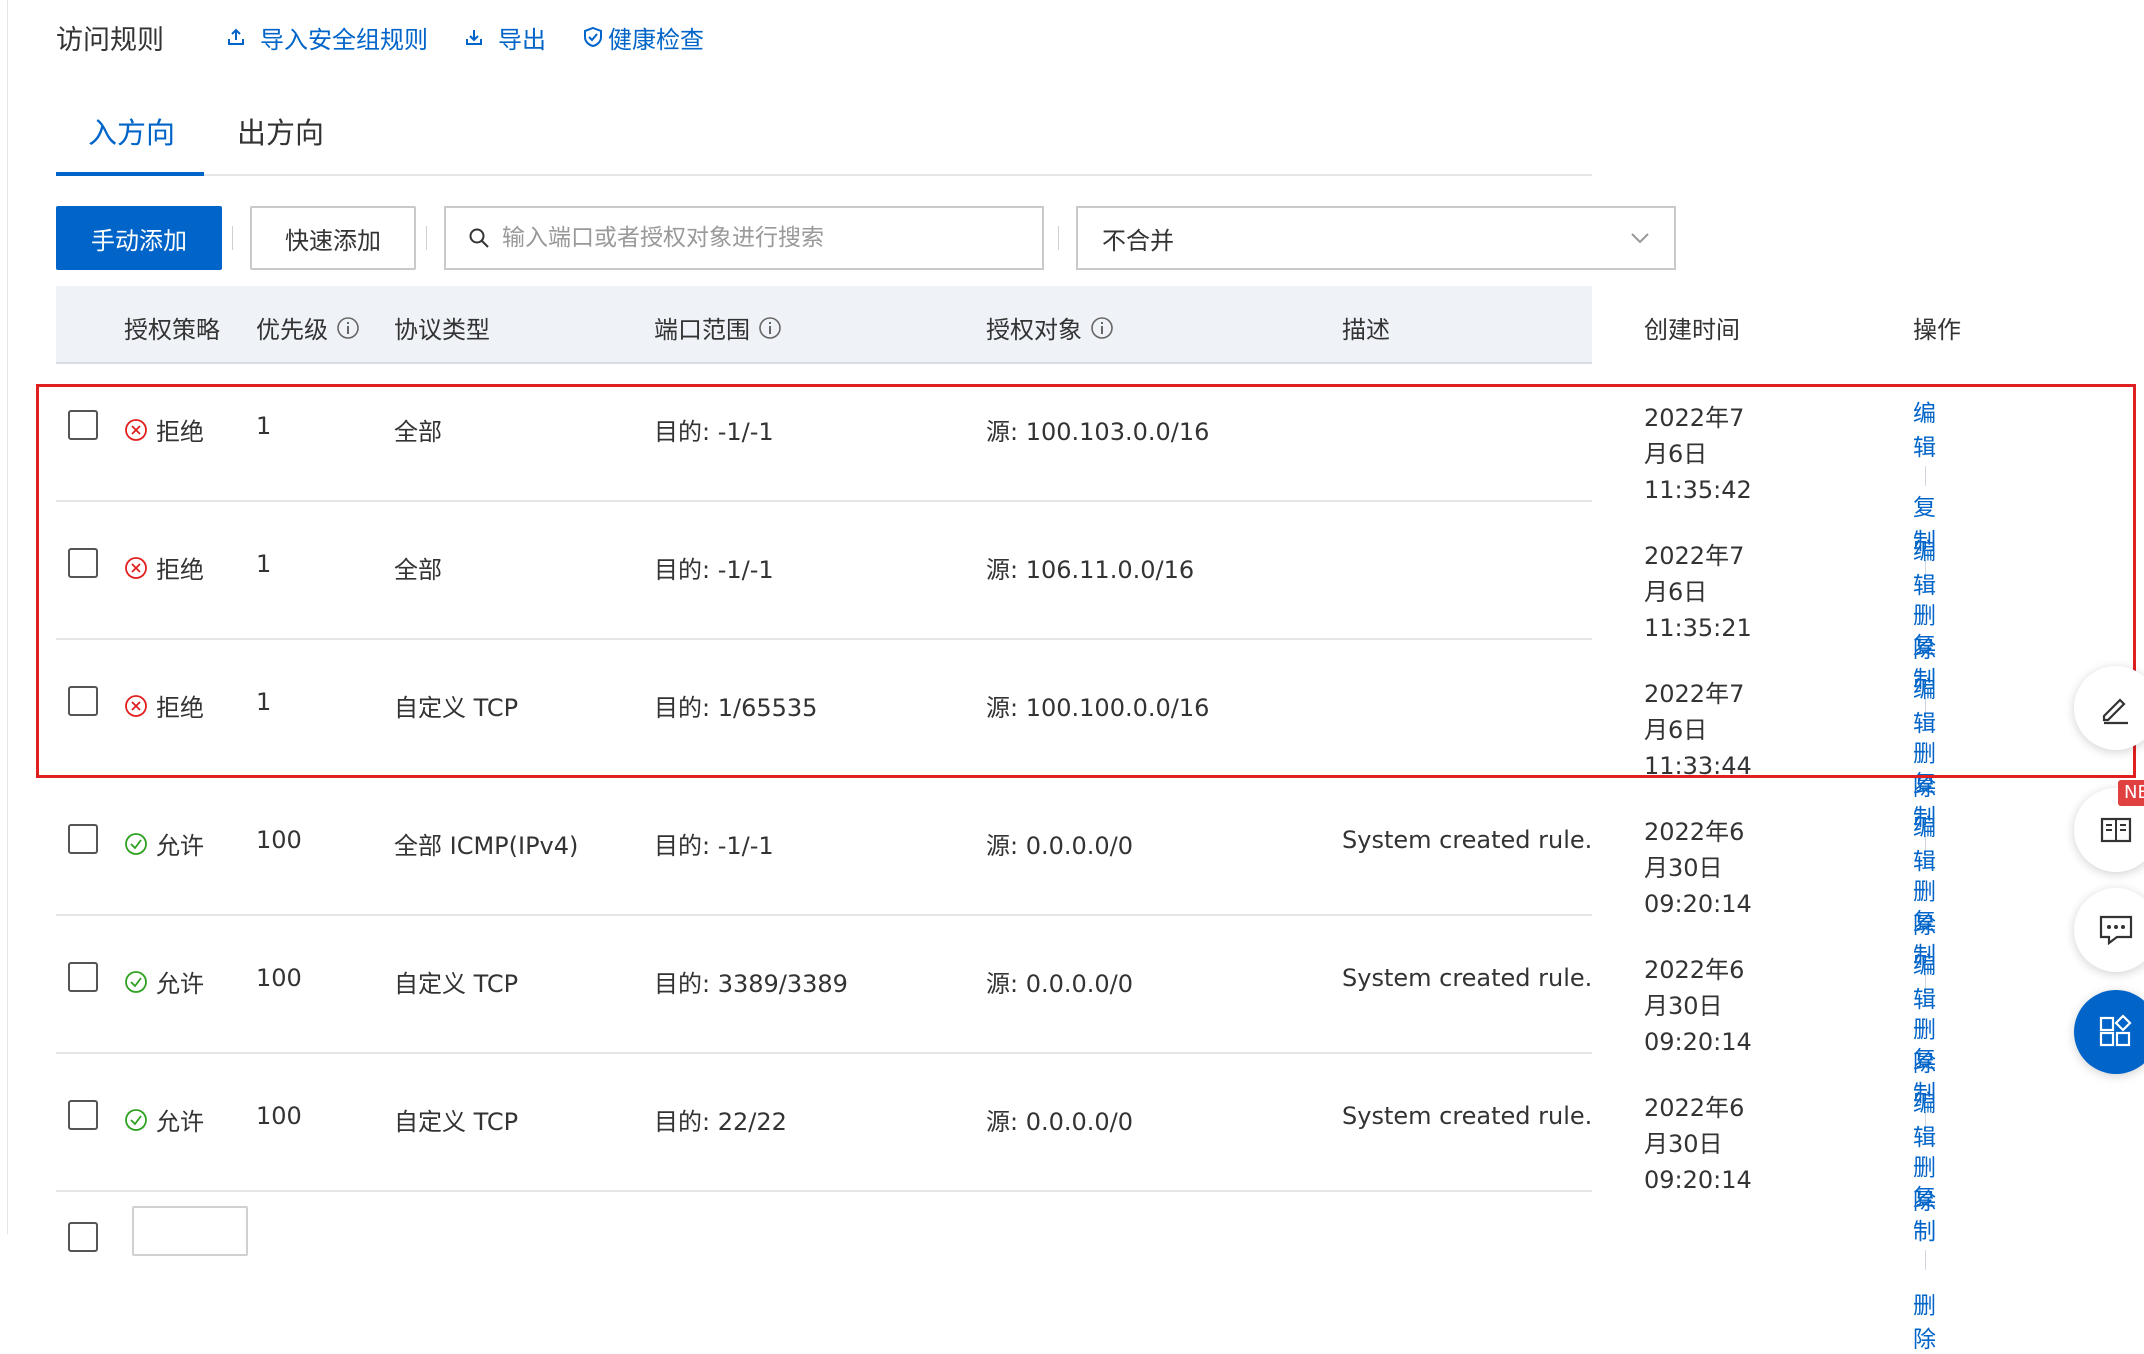  Describe the element at coordinates (1924, 1215) in the screenshot. I see `copy-link: 复制` at that location.